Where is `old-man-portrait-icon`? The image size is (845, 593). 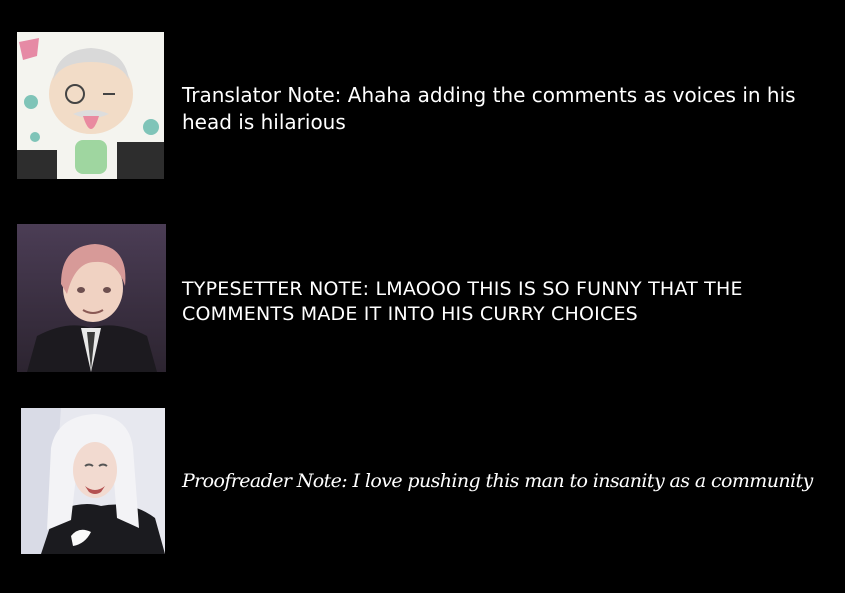
old-man-portrait-icon is located at coordinates (90, 105).